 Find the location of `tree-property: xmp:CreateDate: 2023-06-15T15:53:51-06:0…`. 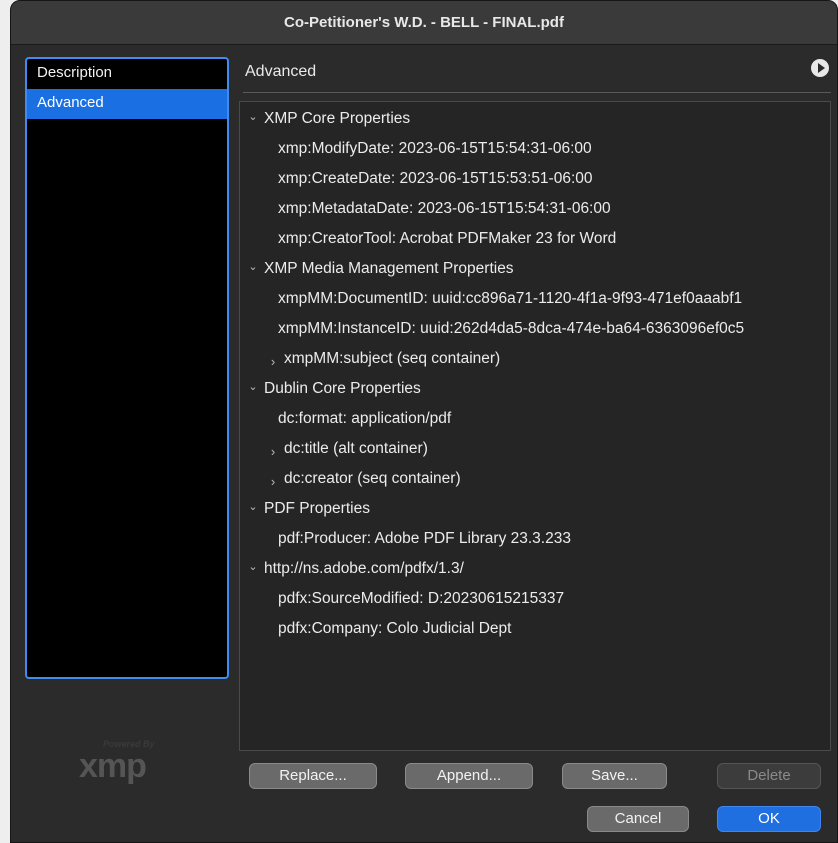

tree-property: xmp:CreateDate: 2023-06-15T15:53:51-06:0… is located at coordinates (535, 179).